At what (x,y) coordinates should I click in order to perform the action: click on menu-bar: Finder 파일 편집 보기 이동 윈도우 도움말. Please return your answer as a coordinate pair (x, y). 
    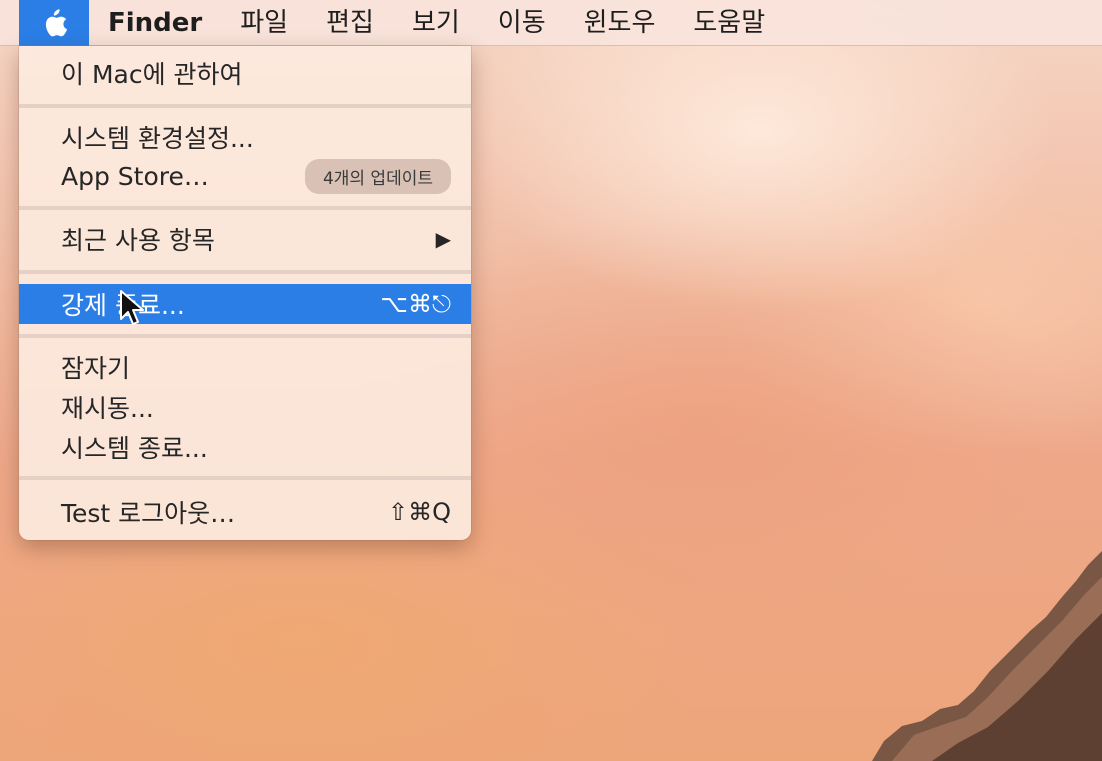
    Looking at the image, I should click on (551, 23).